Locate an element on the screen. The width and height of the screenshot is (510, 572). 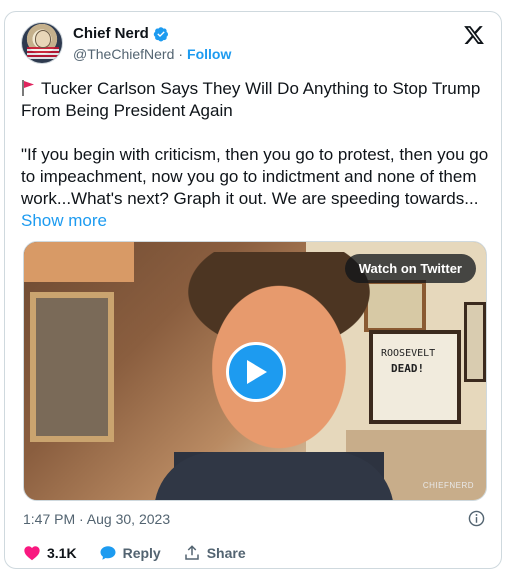
avatar-flag is located at coordinates (43, 53).